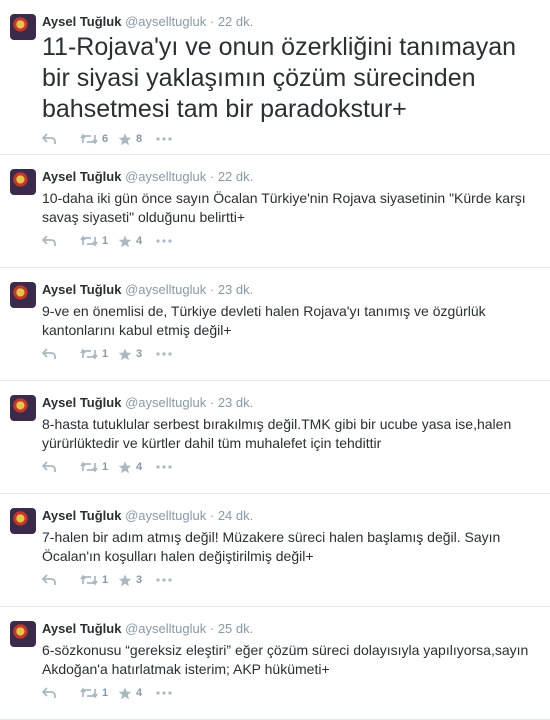 The height and width of the screenshot is (720, 550). Describe the element at coordinates (291, 290) in the screenshot. I see `tweet-header: Aysel Tuğluk @ayselltugluk · 23 dk.` at that location.